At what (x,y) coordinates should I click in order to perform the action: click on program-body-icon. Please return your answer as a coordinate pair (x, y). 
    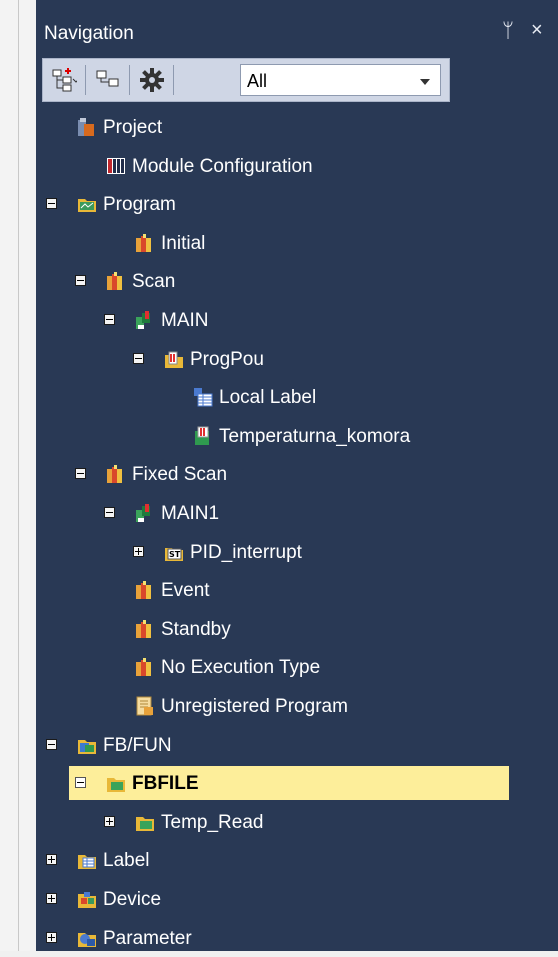
    Looking at the image, I should click on (202, 435).